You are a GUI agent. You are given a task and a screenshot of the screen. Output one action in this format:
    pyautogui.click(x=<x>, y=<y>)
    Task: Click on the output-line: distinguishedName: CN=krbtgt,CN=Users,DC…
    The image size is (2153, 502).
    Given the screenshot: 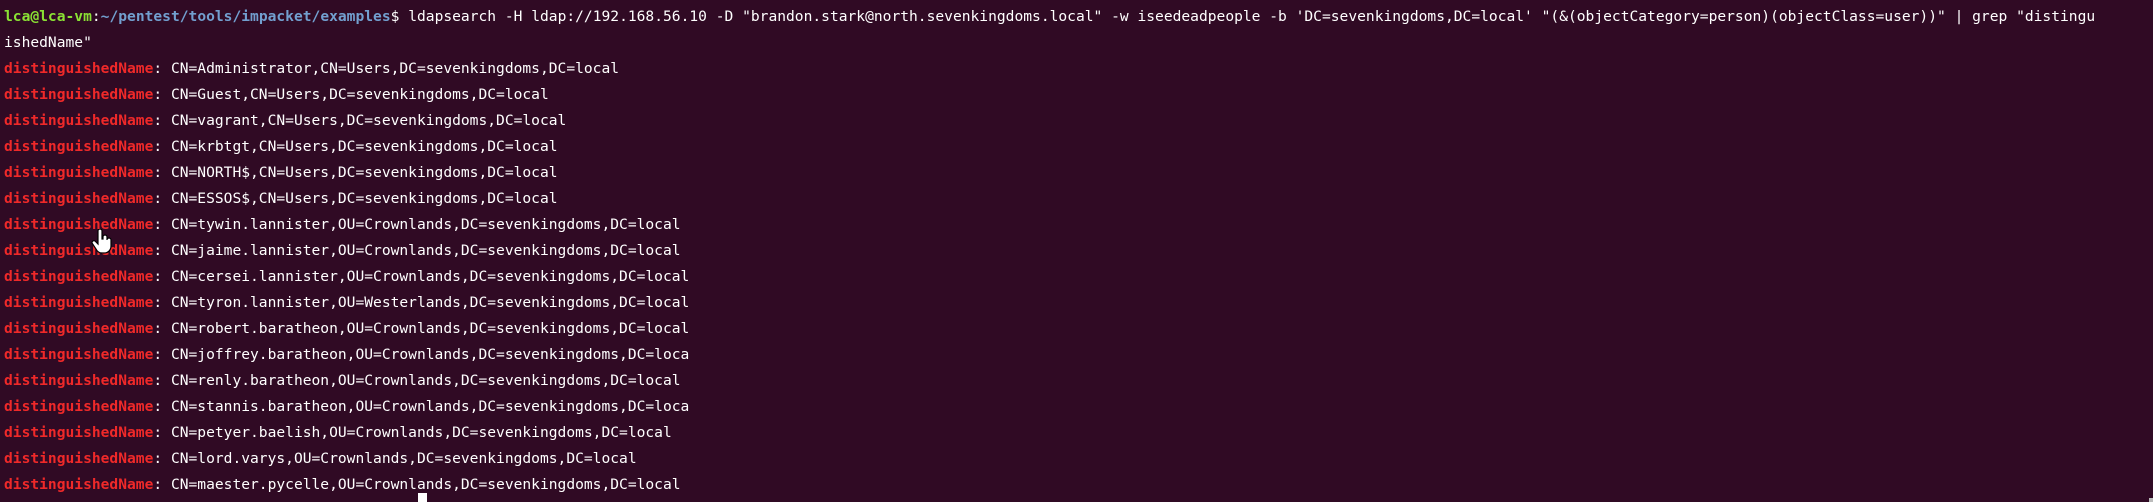 What is the action you would take?
    pyautogui.click(x=1078, y=147)
    